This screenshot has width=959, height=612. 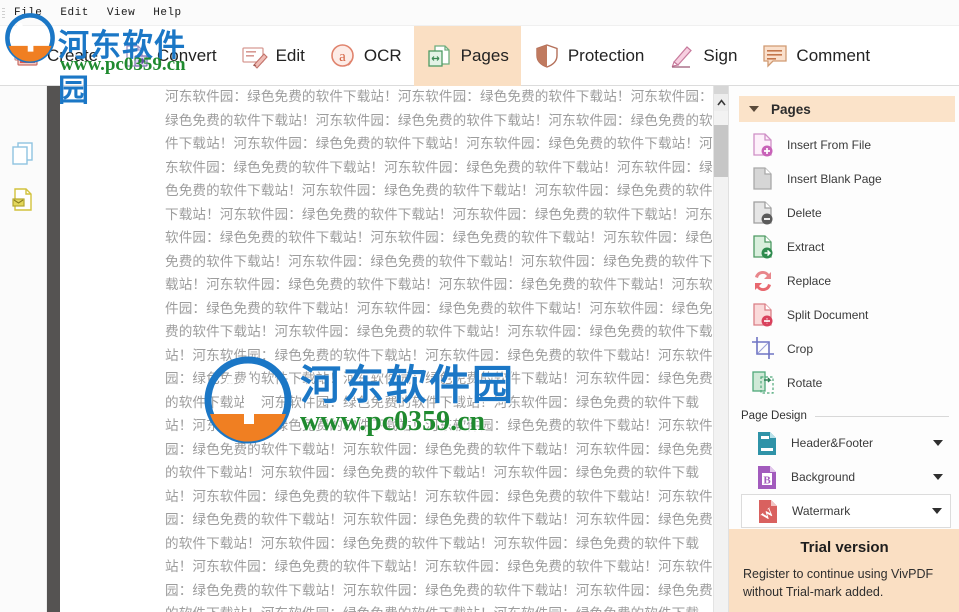 I want to click on menu-item-help: Help, so click(x=167, y=13).